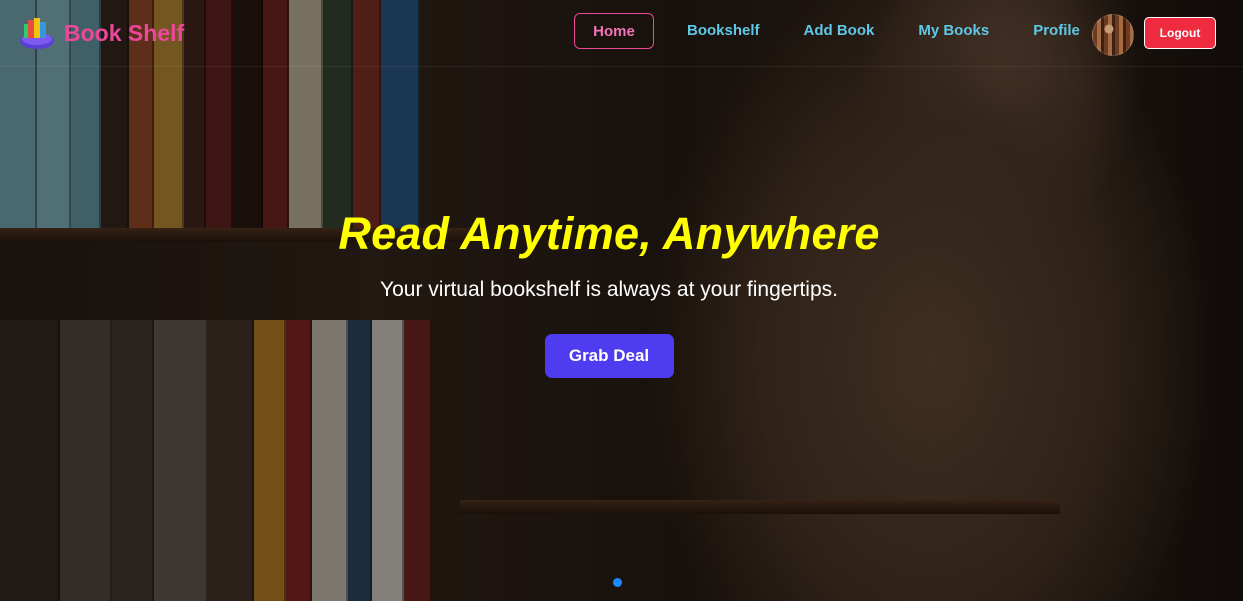 The height and width of the screenshot is (601, 1243). Describe the element at coordinates (1180, 33) in the screenshot. I see `logout-button: Logout` at that location.